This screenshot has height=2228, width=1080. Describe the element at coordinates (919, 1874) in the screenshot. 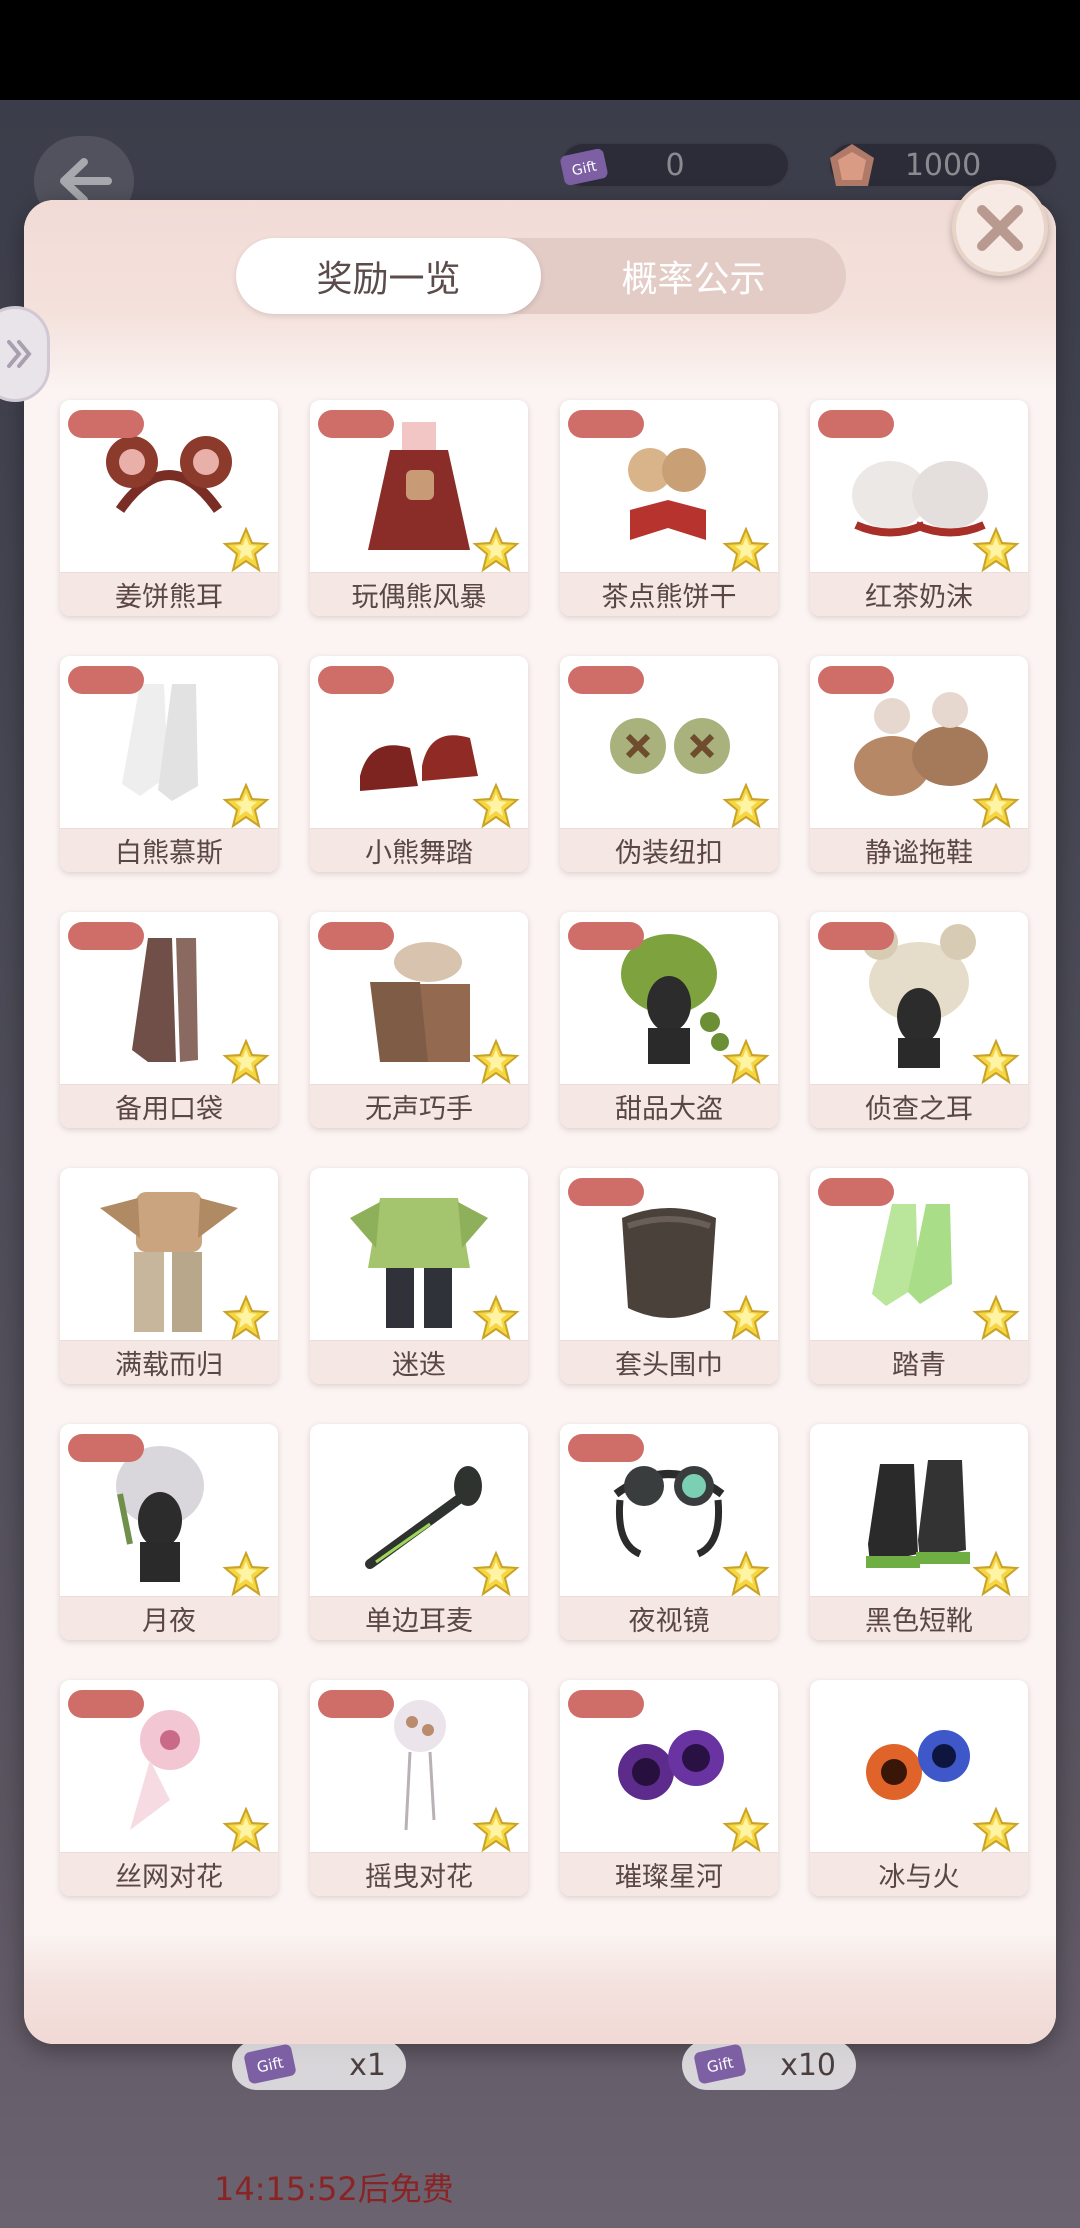

I see `reward-name: 冰与火` at that location.